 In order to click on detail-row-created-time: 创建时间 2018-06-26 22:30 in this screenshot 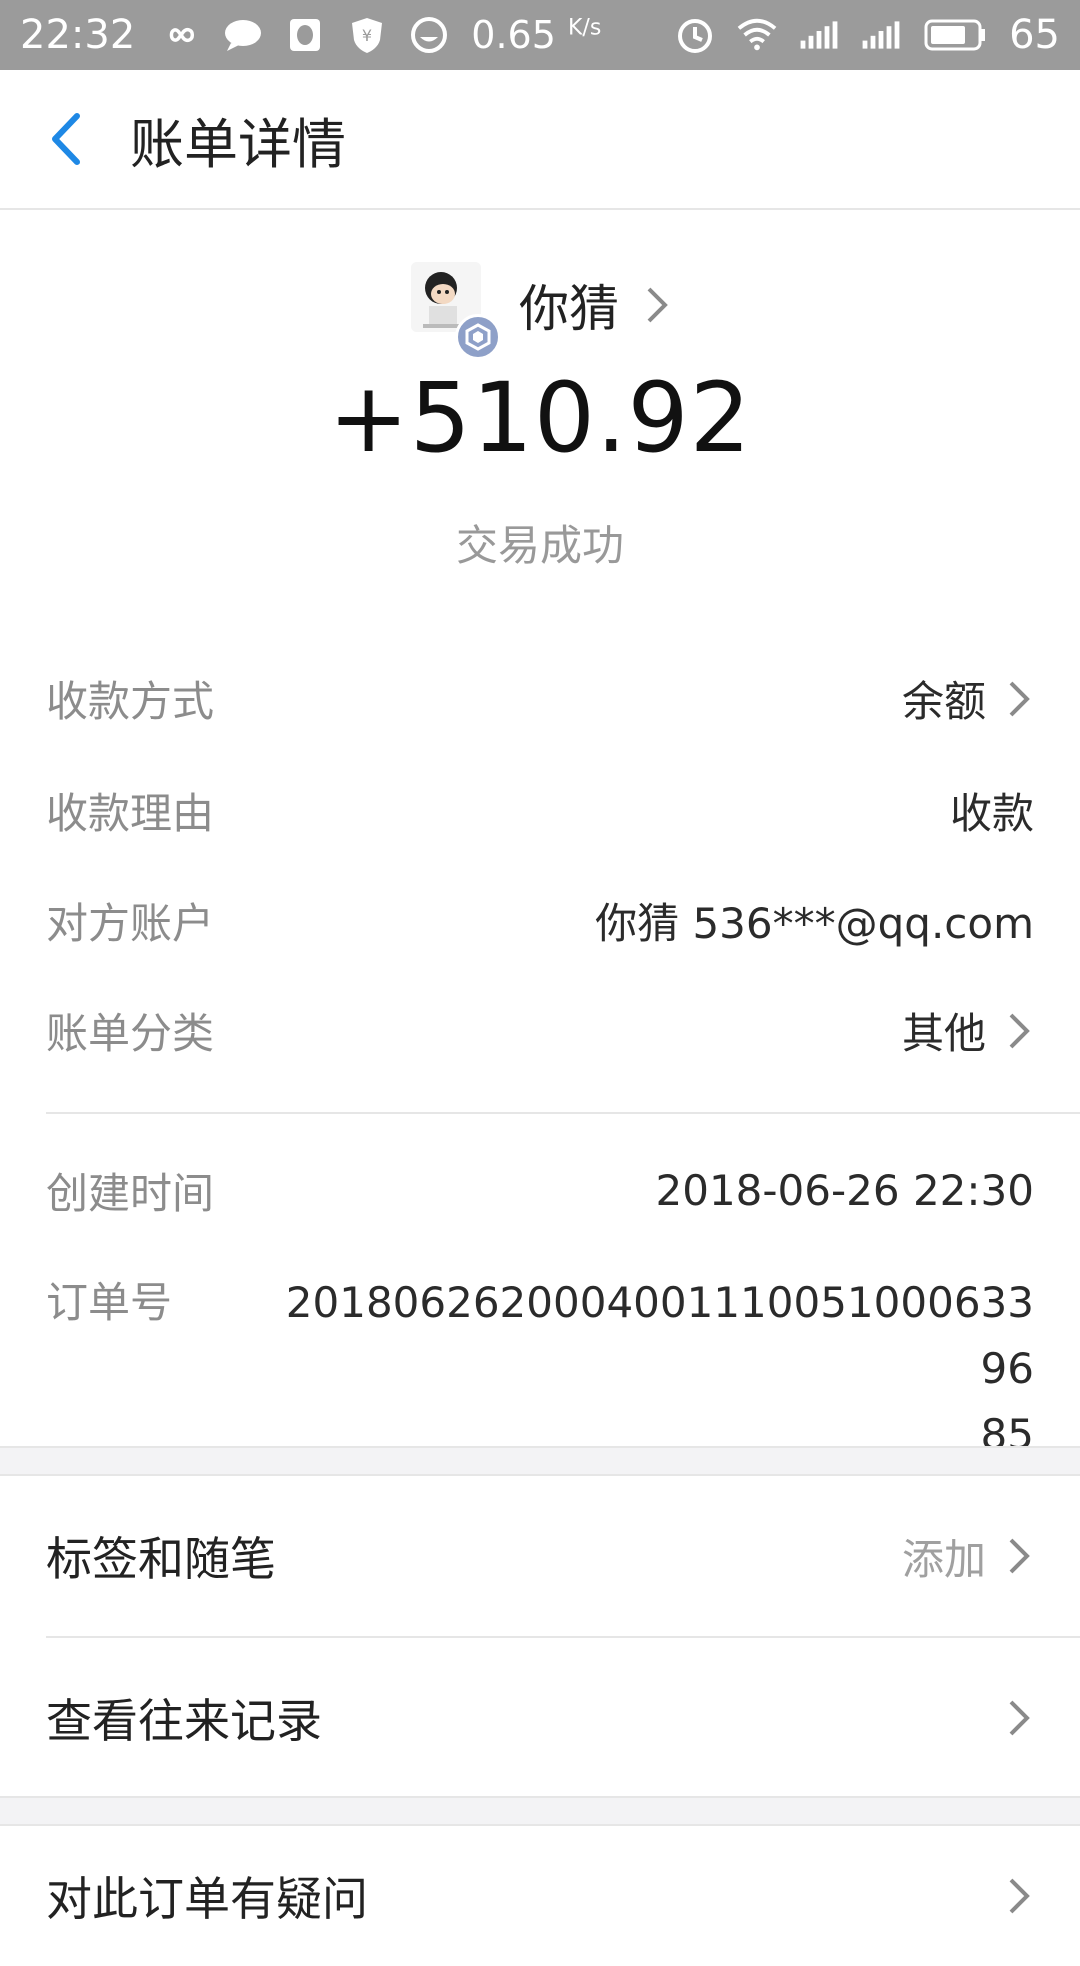, I will do `click(540, 1190)`.